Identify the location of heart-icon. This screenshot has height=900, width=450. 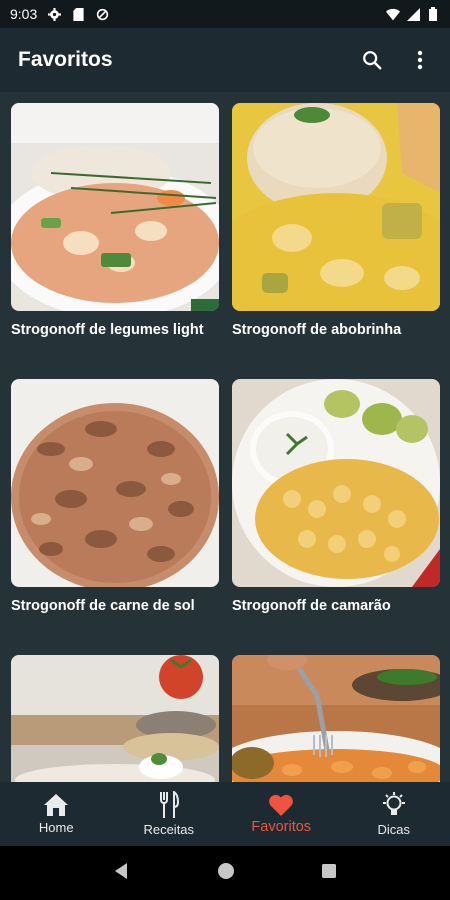
(281, 805).